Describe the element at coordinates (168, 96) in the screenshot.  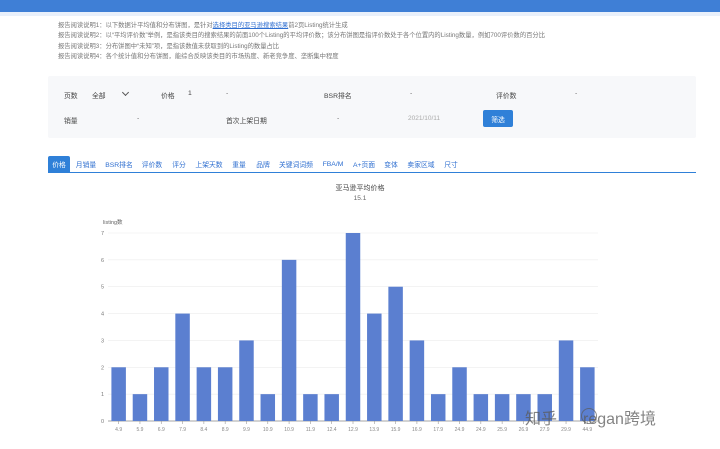
I see `price-label: 价格` at that location.